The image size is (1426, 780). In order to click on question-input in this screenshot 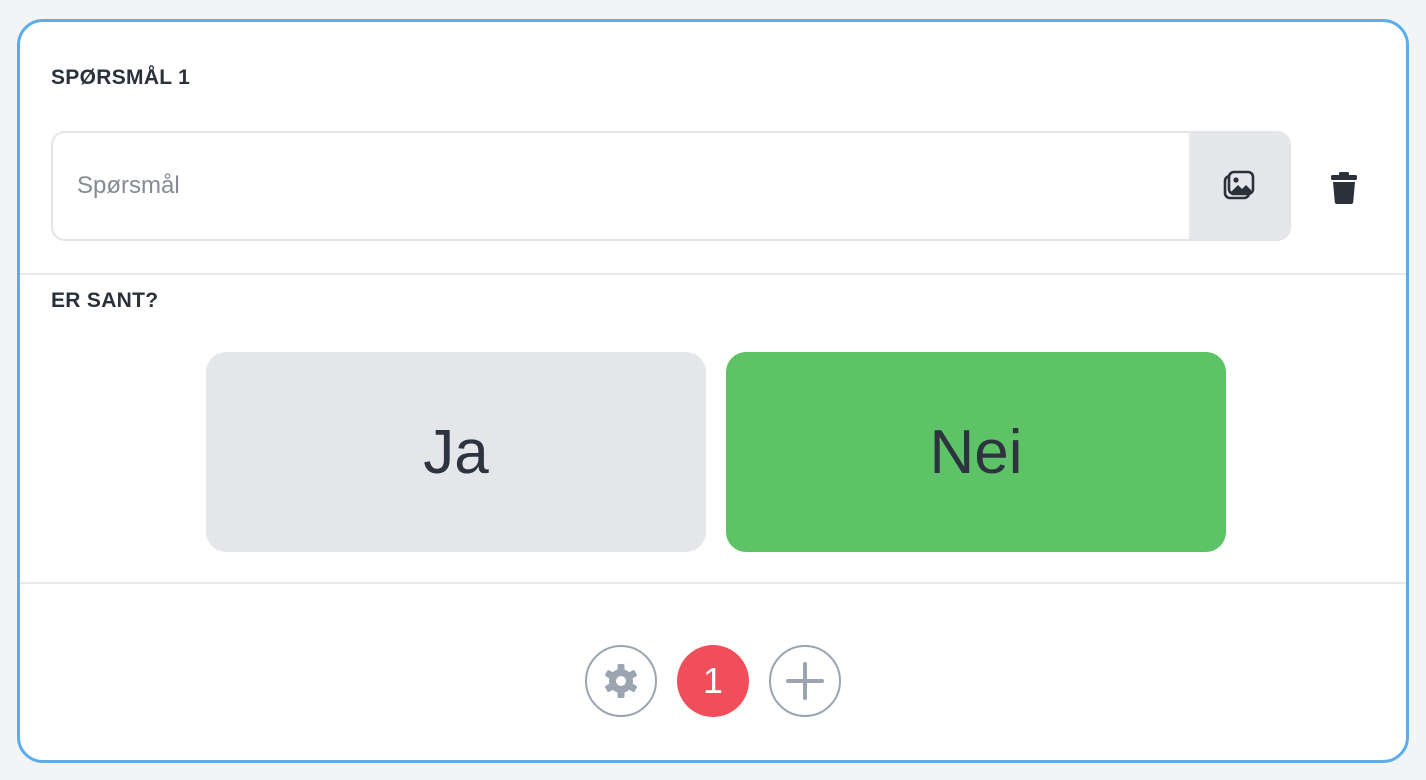, I will do `click(621, 186)`.